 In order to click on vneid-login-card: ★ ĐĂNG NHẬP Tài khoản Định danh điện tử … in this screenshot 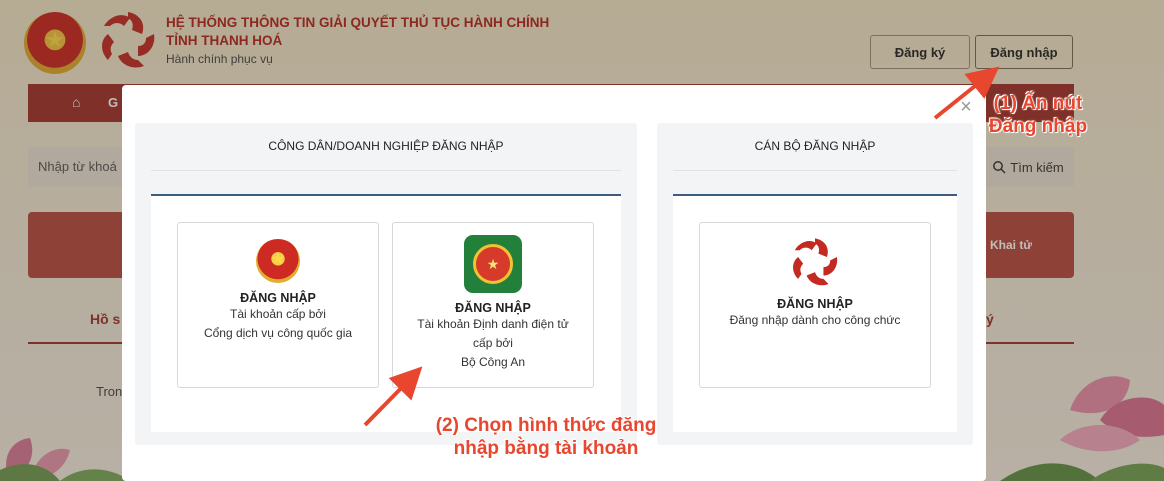, I will do `click(493, 305)`.